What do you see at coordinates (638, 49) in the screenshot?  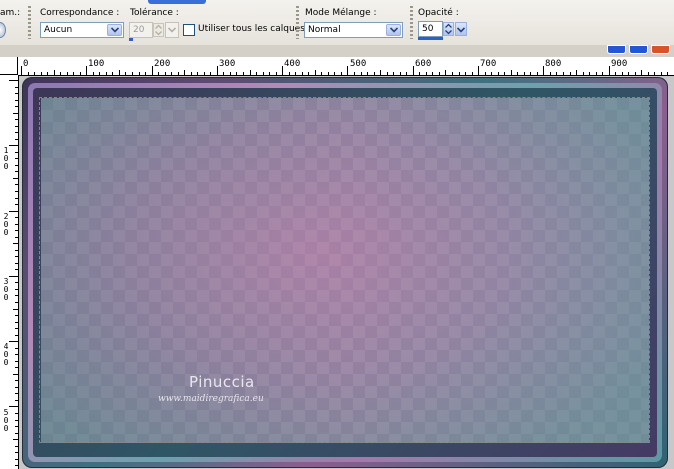 I see `maximize-button` at bounding box center [638, 49].